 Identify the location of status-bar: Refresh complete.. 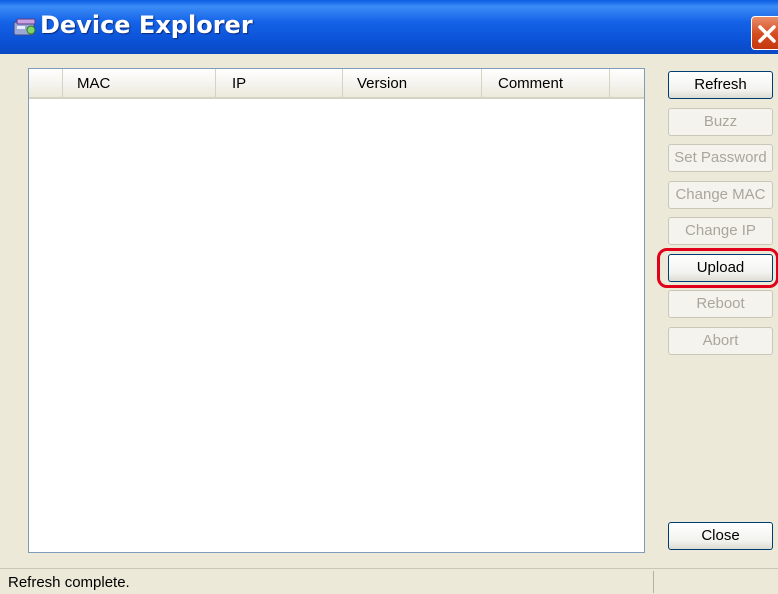
(389, 581).